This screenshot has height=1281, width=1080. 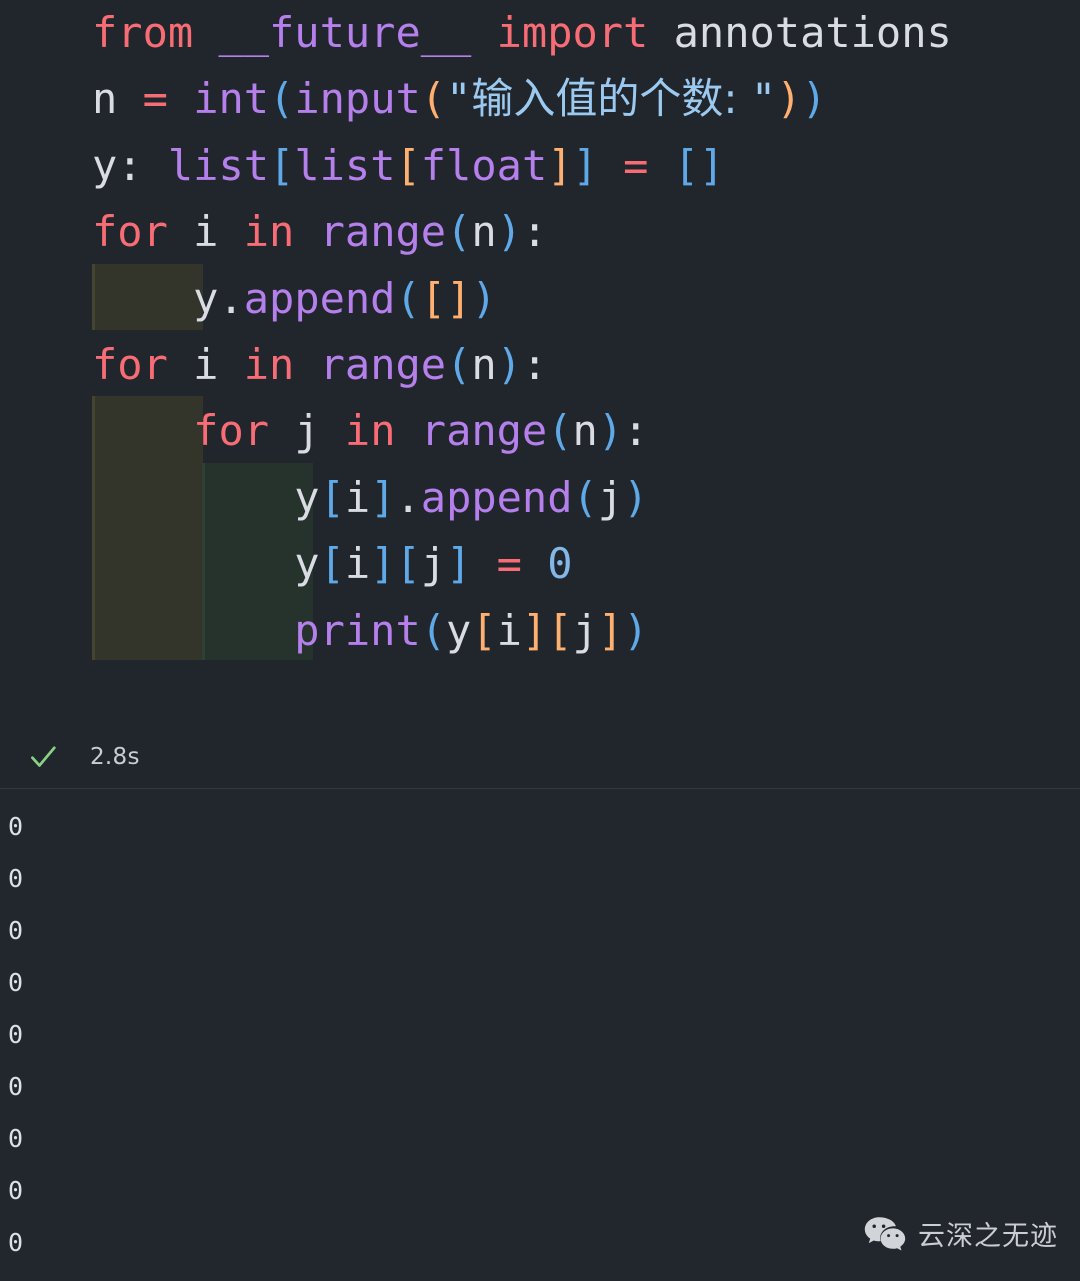 What do you see at coordinates (572, 32) in the screenshot?
I see `code-token: import` at bounding box center [572, 32].